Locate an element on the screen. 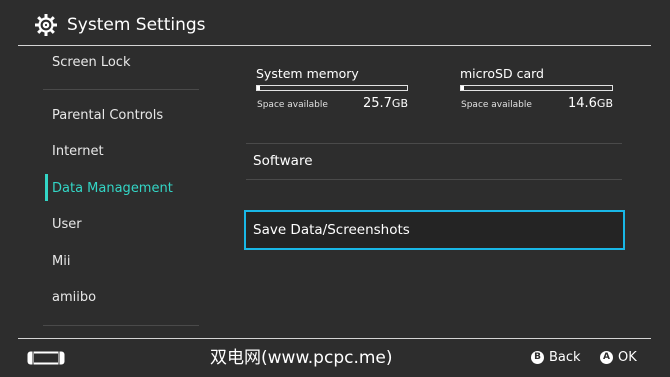 Image resolution: width=670 pixels, height=377 pixels. header-bar: System Settings is located at coordinates (335, 23).